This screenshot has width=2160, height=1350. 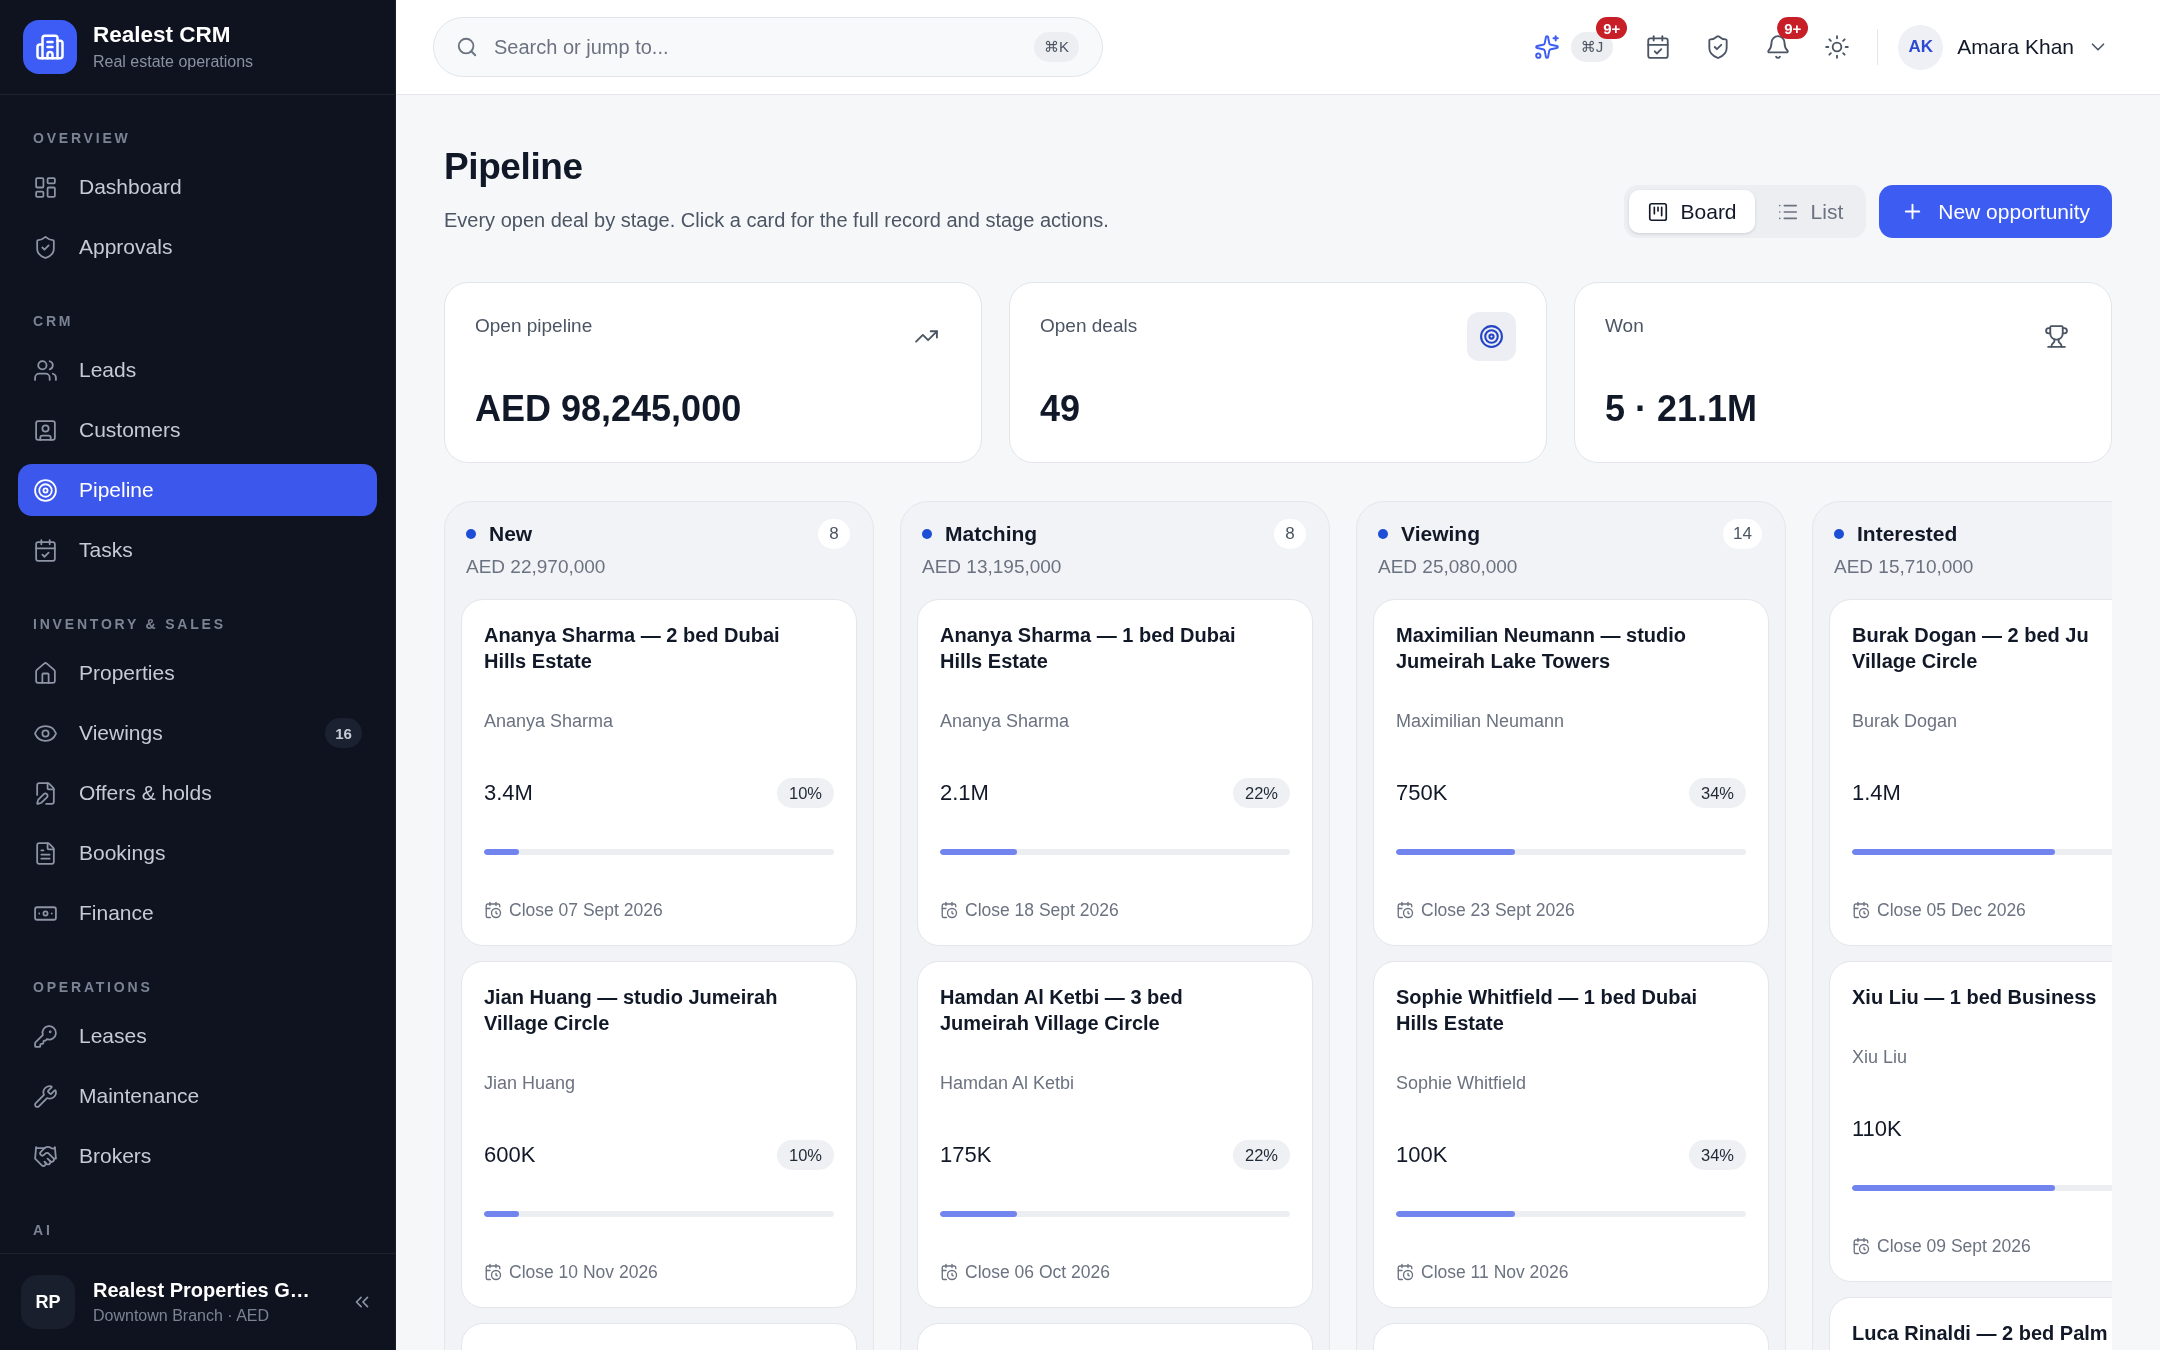 I want to click on handshake-icon, so click(x=45, y=1156).